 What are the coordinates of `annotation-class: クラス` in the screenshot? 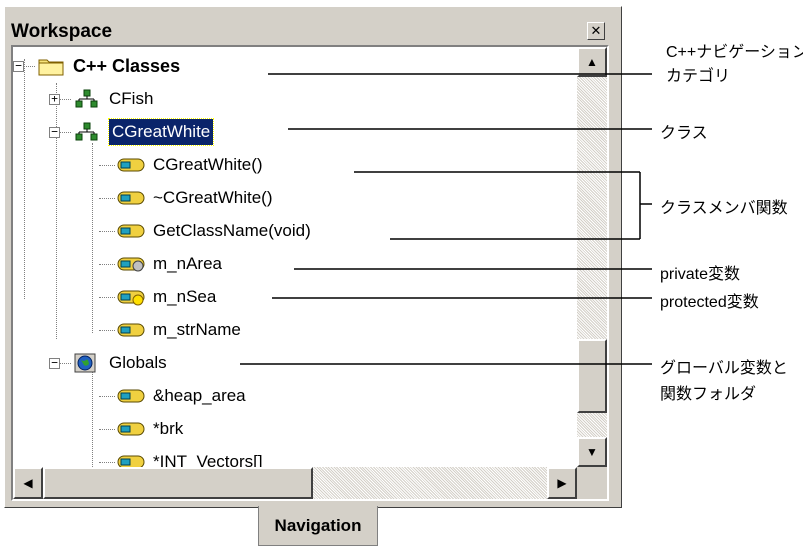 It's located at (684, 133).